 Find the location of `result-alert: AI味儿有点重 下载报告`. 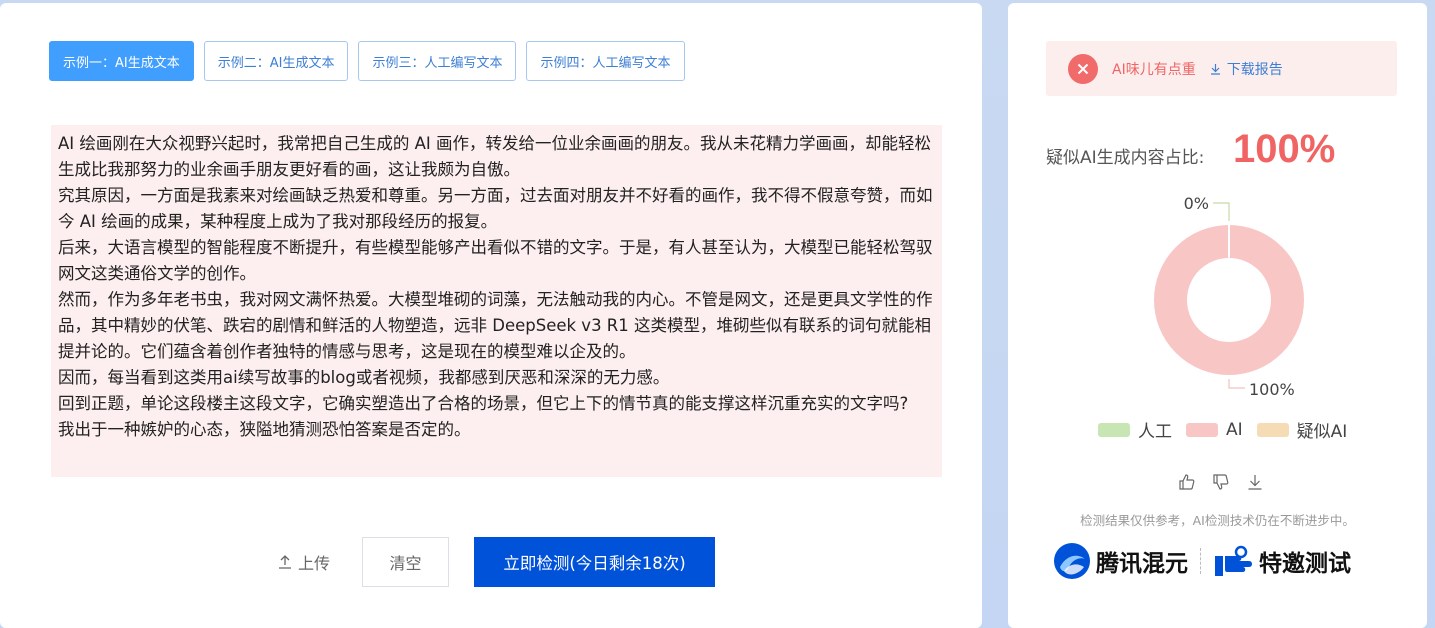

result-alert: AI味儿有点重 下载报告 is located at coordinates (1221, 68).